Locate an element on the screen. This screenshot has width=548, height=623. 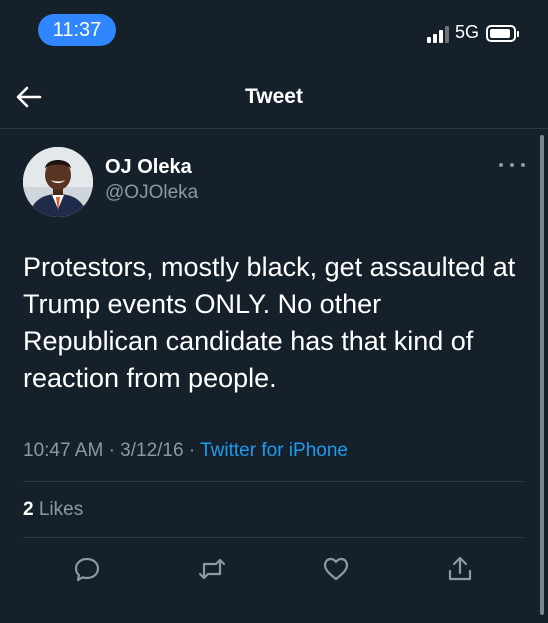
more-horizontal-icon is located at coordinates (512, 165).